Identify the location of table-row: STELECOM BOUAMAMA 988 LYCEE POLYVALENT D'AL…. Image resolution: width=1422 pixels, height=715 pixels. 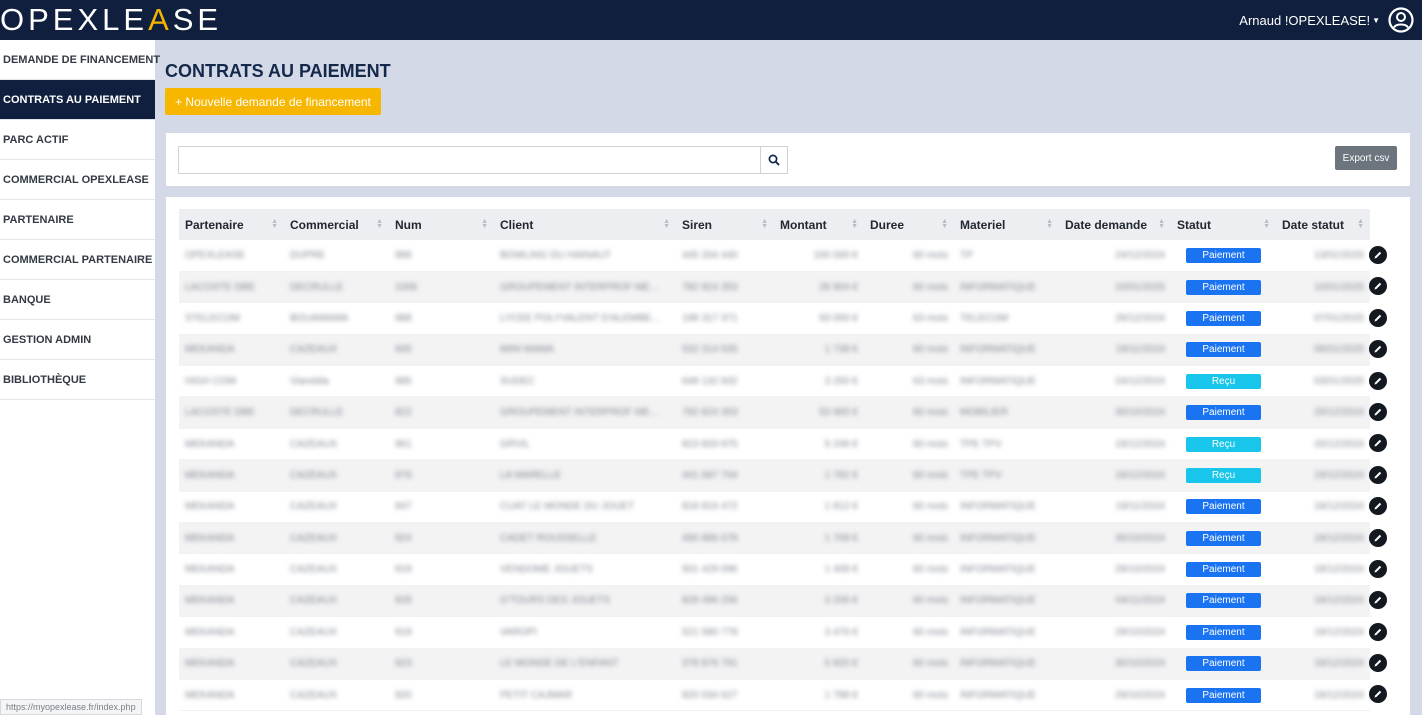
(774, 318).